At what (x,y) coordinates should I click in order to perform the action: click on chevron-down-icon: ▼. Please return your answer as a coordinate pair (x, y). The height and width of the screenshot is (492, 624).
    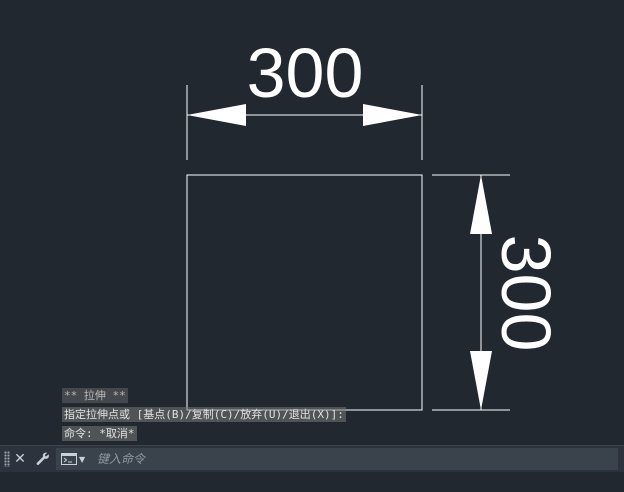
    Looking at the image, I should click on (84, 459).